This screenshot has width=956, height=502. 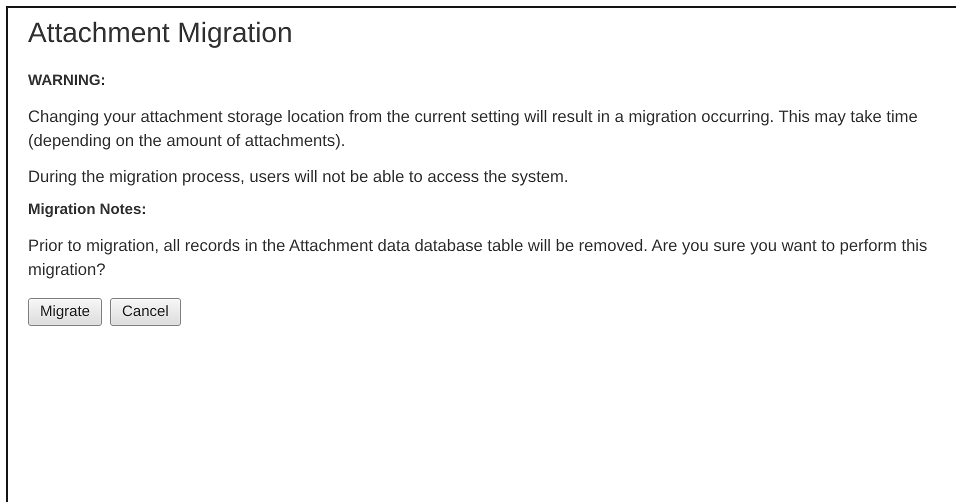 I want to click on message-text: Prior to migration, all records in the Attachment data database table will be removed. Are you sure you want to perform this migration?, so click(x=478, y=257).